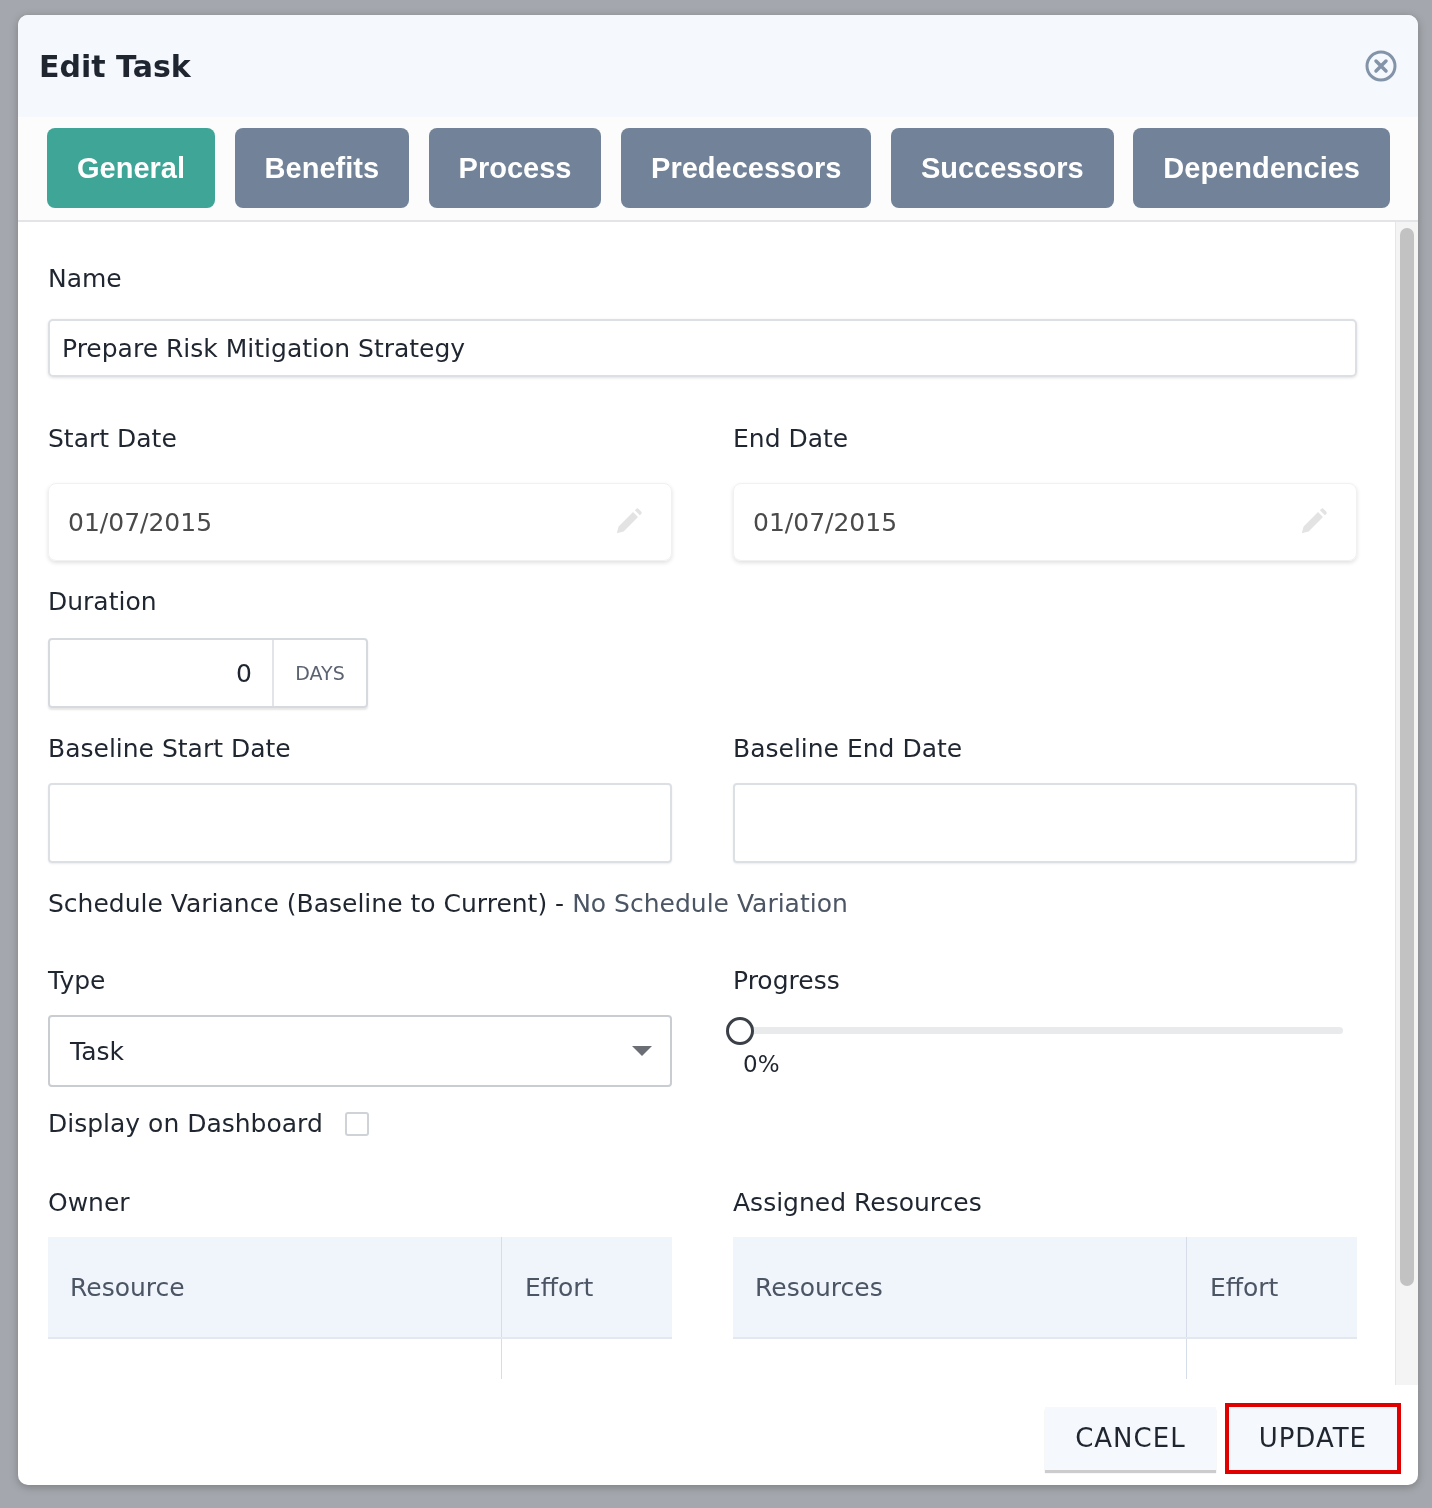 This screenshot has height=1508, width=1432. What do you see at coordinates (1407, 757) in the screenshot?
I see `scrollbar-thumb` at bounding box center [1407, 757].